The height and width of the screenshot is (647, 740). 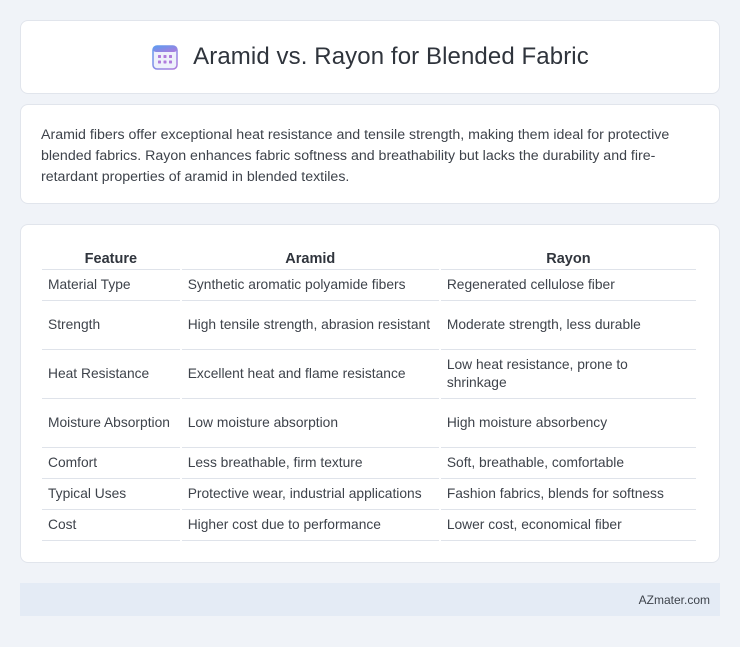 I want to click on feature-cell: Heat Resistance, so click(x=111, y=374).